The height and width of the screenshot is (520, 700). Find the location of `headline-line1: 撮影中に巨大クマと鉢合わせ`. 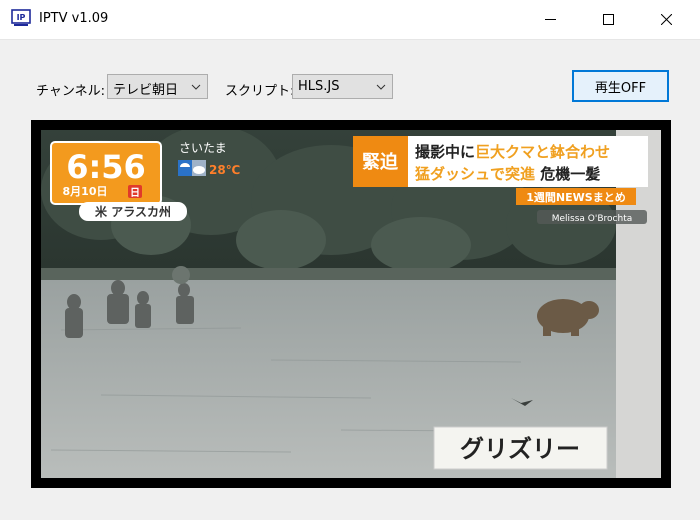

headline-line1: 撮影中に巨大クマと鉢合わせ is located at coordinates (512, 152).